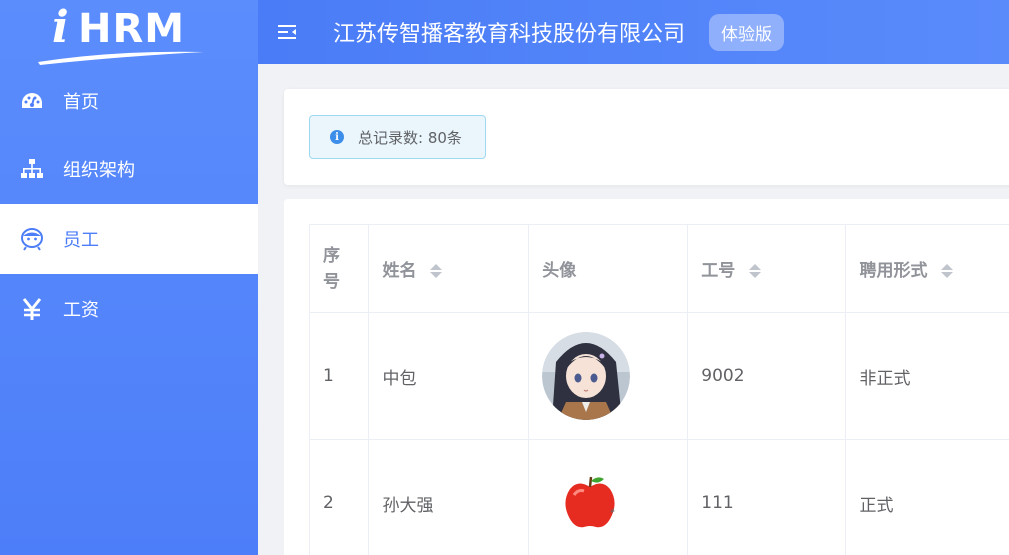 This screenshot has width=1009, height=555. Describe the element at coordinates (32, 309) in the screenshot. I see `yen-icon` at that location.